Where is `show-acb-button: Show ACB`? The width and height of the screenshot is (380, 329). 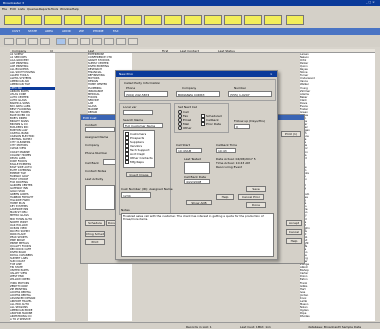 show-acb-button: Show ACB is located at coordinates (199, 202).